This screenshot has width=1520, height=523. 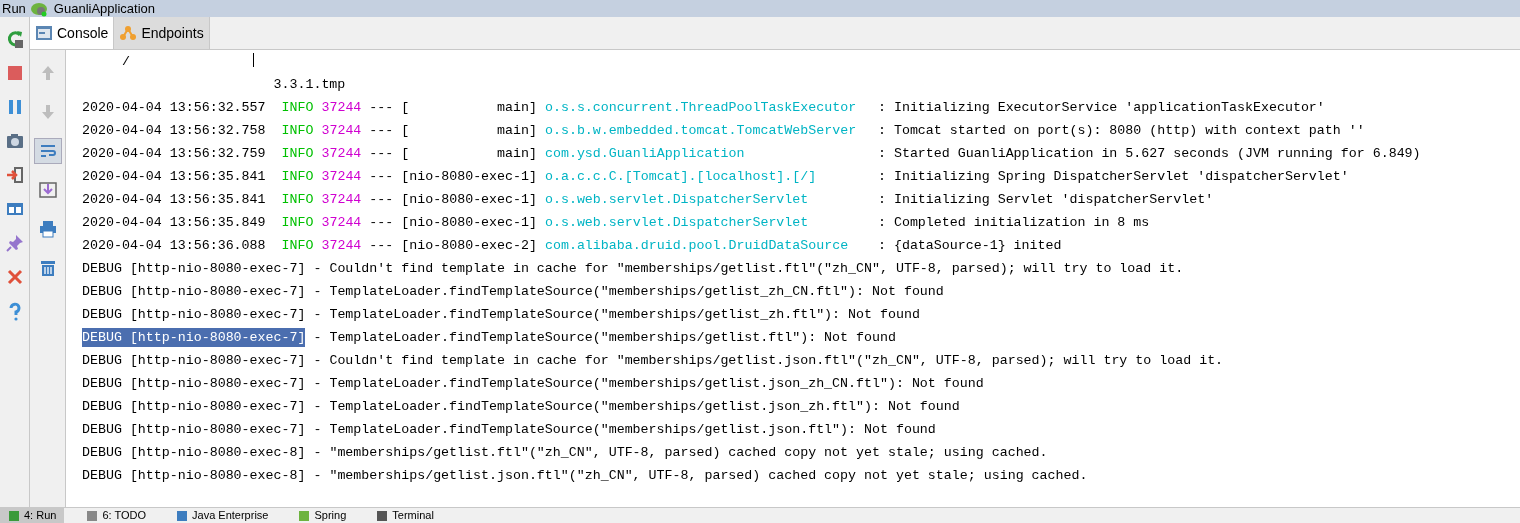 What do you see at coordinates (644, 153) in the screenshot?
I see `logger-name: com.ysd.GuanliApplication` at bounding box center [644, 153].